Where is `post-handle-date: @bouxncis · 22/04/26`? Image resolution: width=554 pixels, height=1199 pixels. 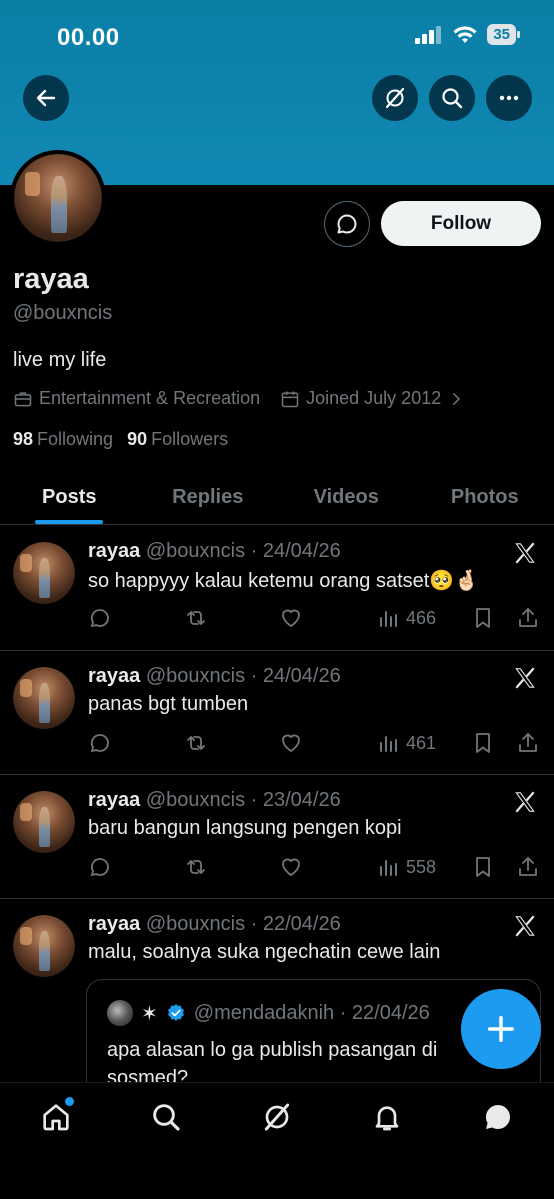 post-handle-date: @bouxncis · 22/04/26 is located at coordinates (243, 924).